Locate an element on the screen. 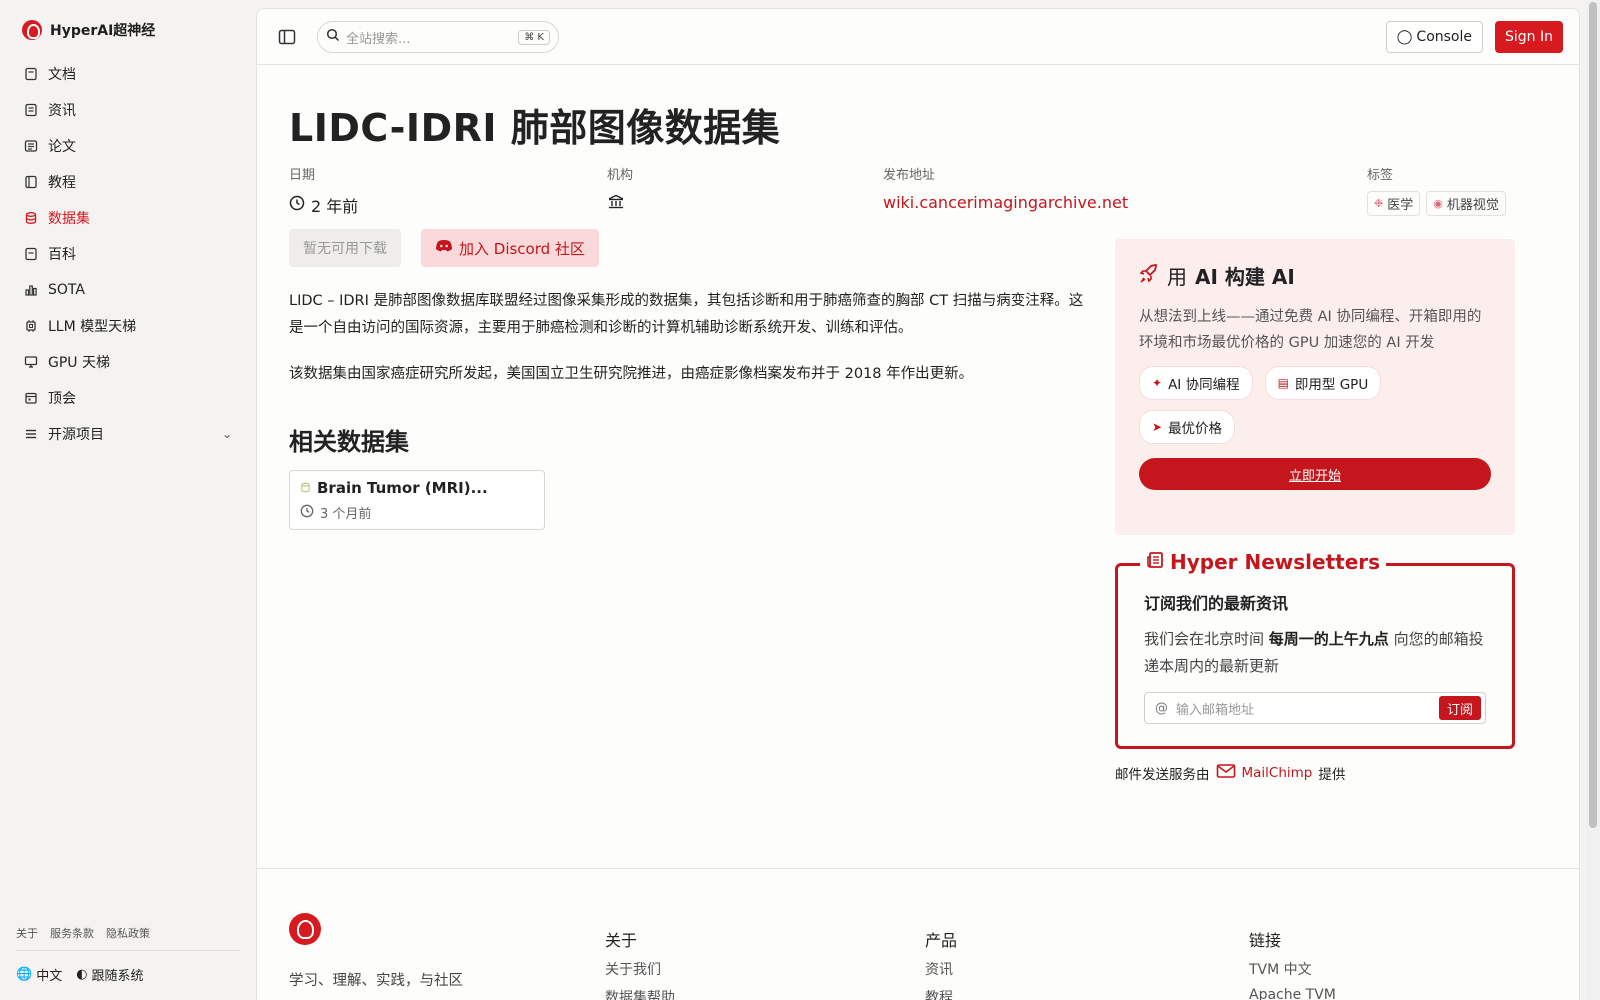 The height and width of the screenshot is (1000, 1600). discord-button: 加入 Discord 社区 is located at coordinates (510, 248).